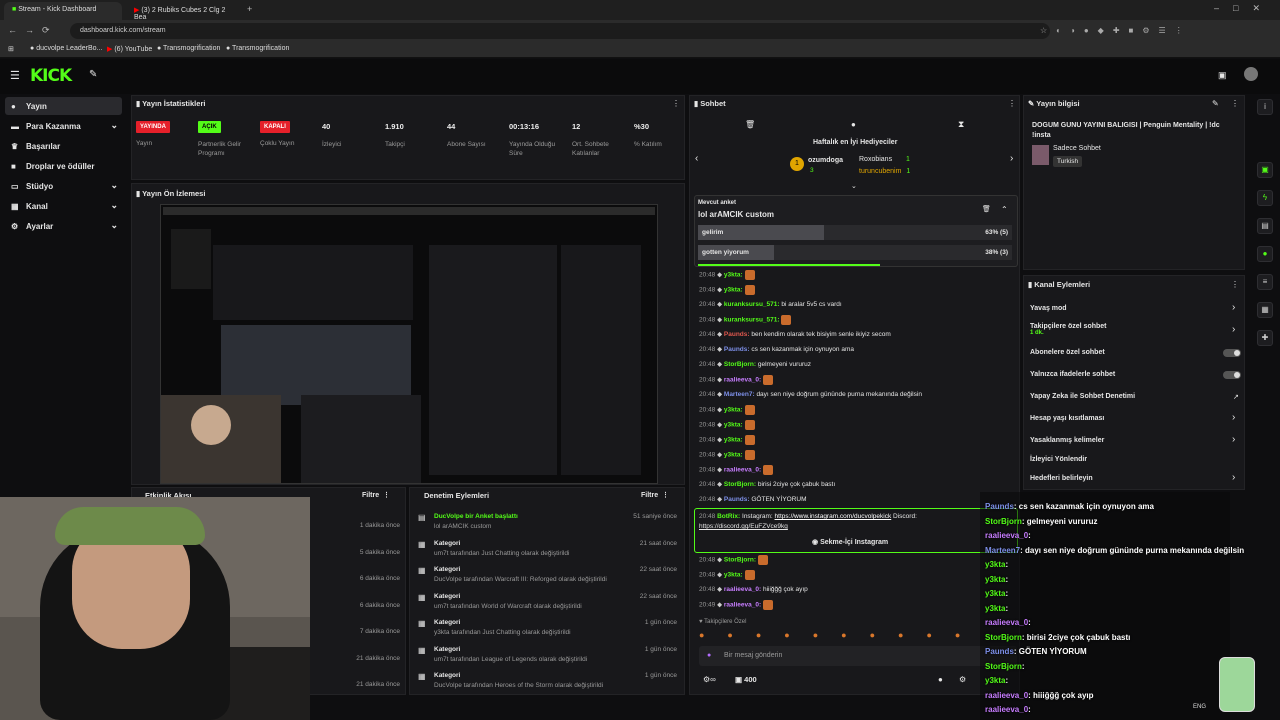 Image resolution: width=1280 pixels, height=720 pixels. I want to click on live-label: Yayın, so click(144, 143).